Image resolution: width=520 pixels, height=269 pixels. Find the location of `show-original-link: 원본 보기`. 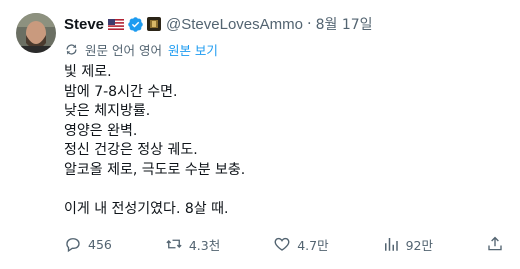

show-original-link: 원본 보기 is located at coordinates (193, 49).